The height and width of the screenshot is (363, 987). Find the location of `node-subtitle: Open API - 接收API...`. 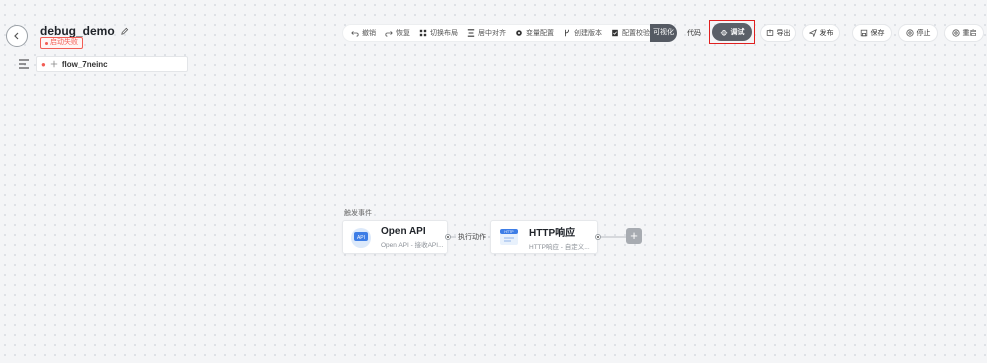

node-subtitle: Open API - 接收API... is located at coordinates (412, 245).